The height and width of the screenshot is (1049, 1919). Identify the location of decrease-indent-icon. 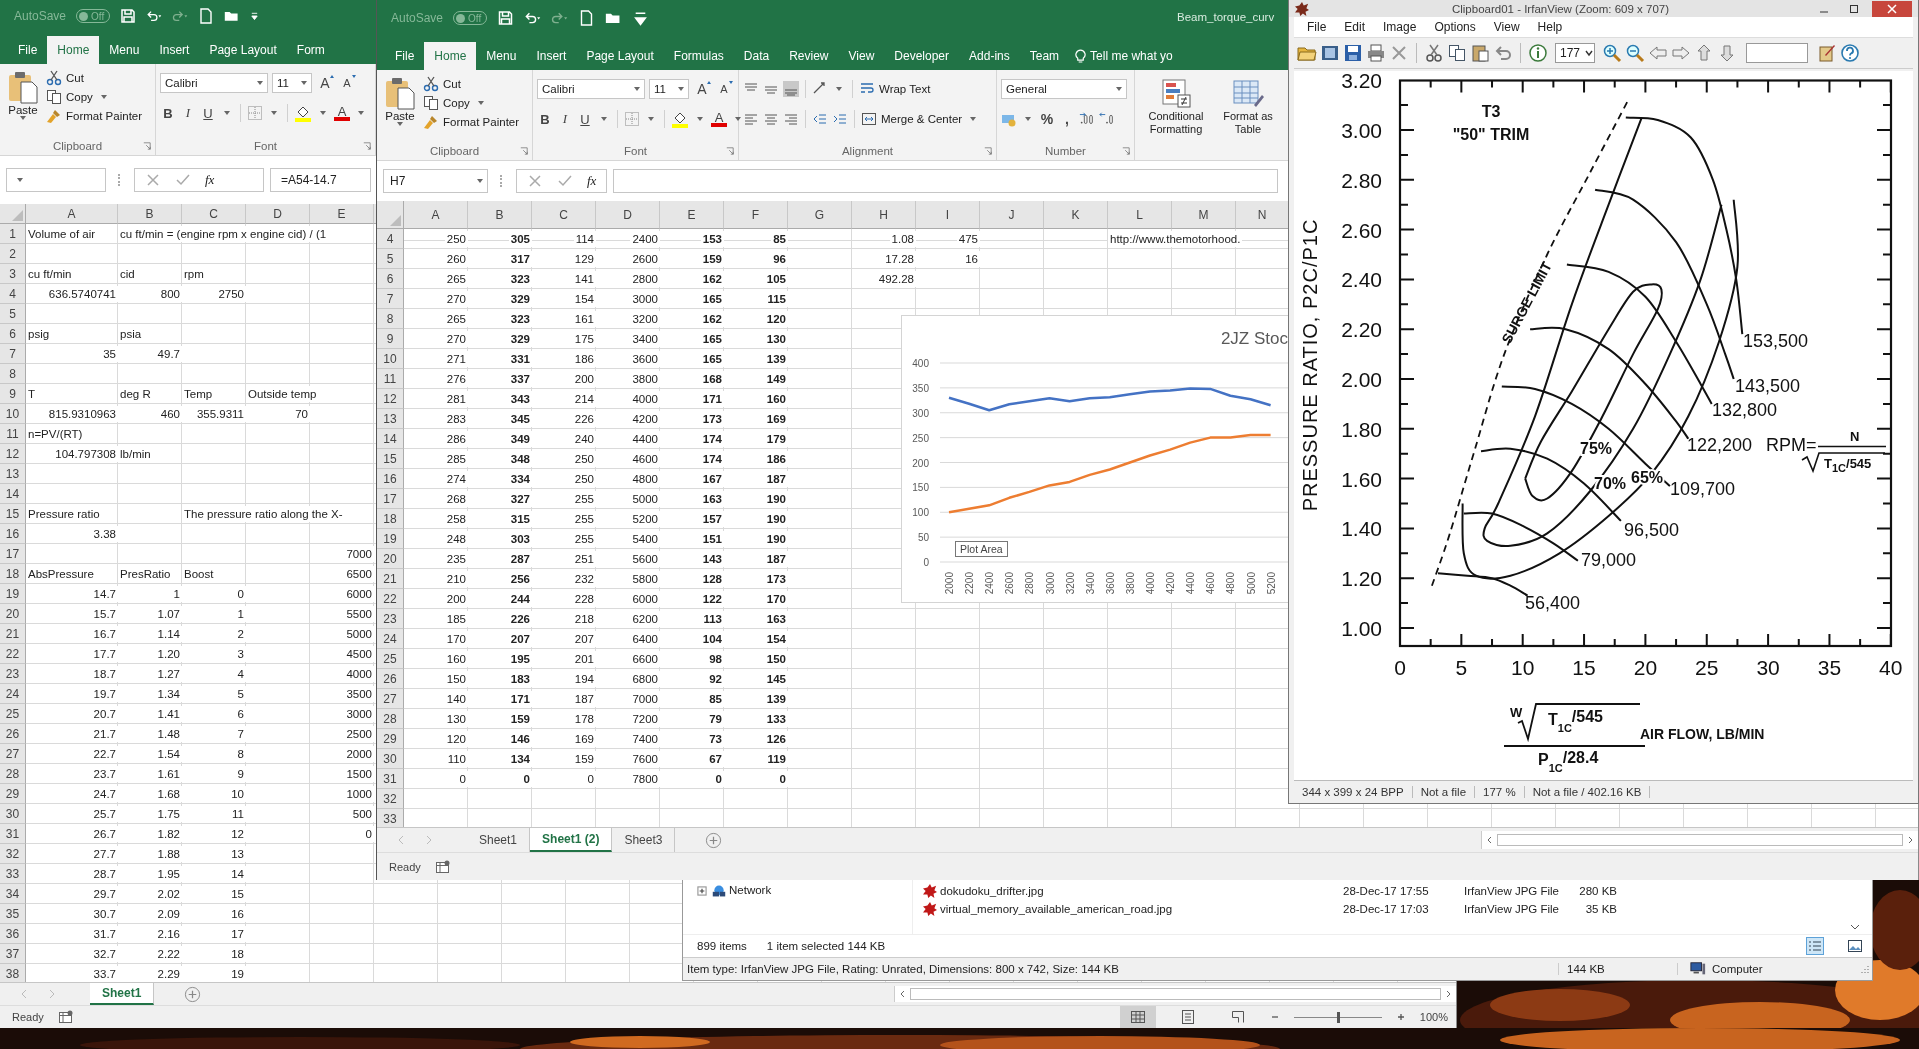
(820, 119).